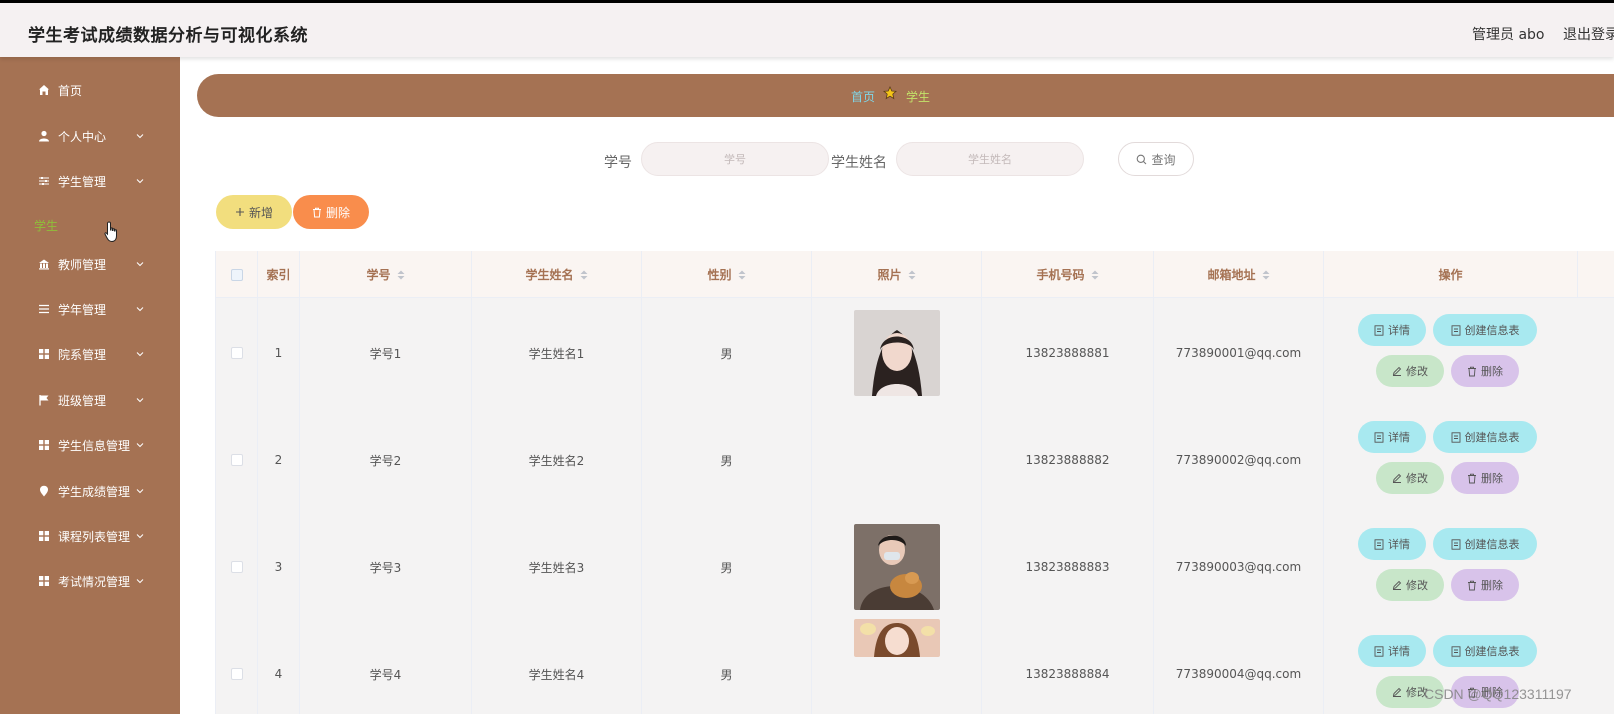 This screenshot has width=1614, height=714. What do you see at coordinates (727, 274) in the screenshot?
I see `header-gender: 性别` at bounding box center [727, 274].